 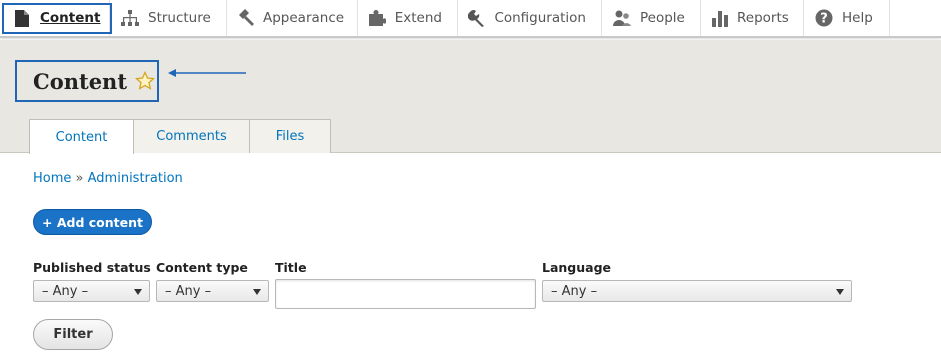 What do you see at coordinates (73, 334) in the screenshot?
I see `filter-button: Filter` at bounding box center [73, 334].